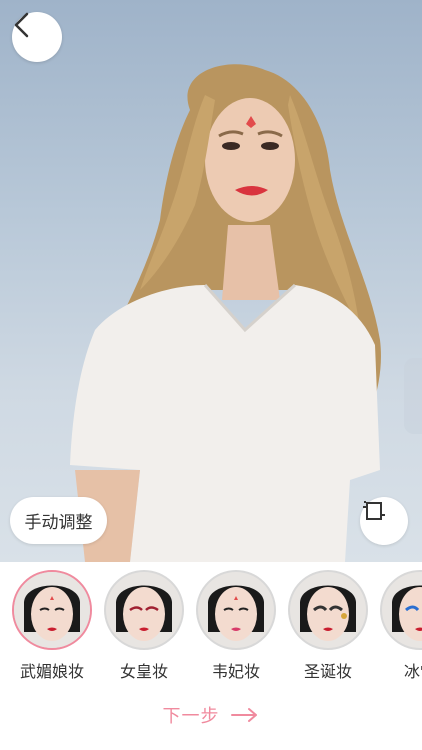 The image size is (422, 750). What do you see at coordinates (235, 671) in the screenshot?
I see `makeup-style-label: 韦妃妆` at bounding box center [235, 671].